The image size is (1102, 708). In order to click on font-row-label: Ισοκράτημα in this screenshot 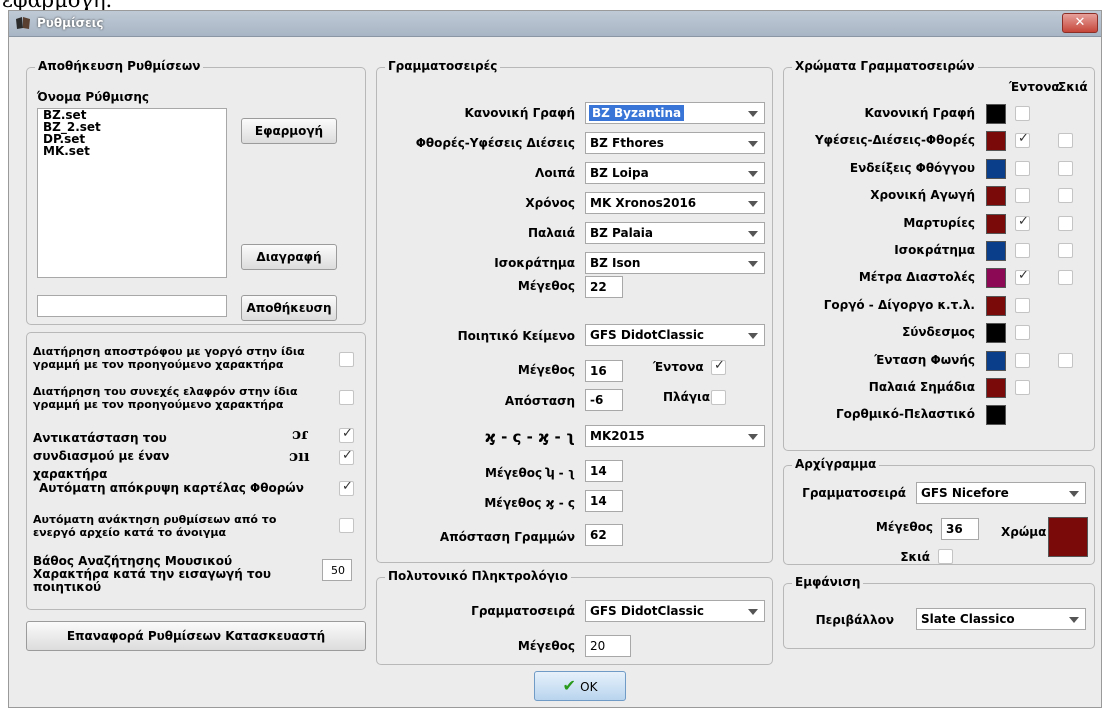, I will do `click(534, 263)`.